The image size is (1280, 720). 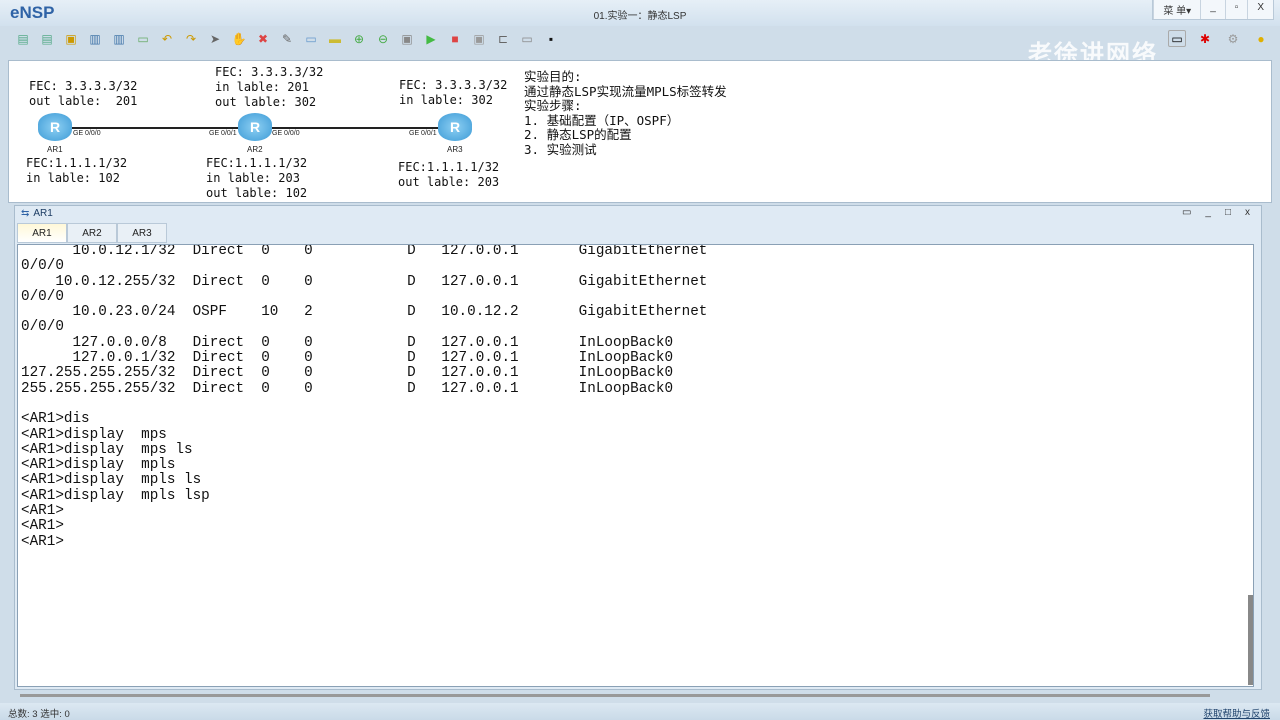 What do you see at coordinates (156, 128) in the screenshot?
I see `link-ar1-ar2` at bounding box center [156, 128].